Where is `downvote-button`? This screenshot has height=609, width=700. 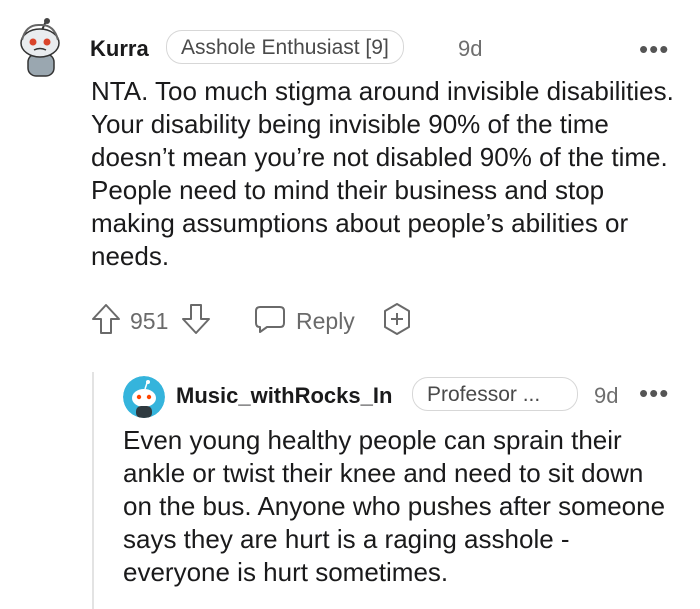
downvote-button is located at coordinates (196, 319).